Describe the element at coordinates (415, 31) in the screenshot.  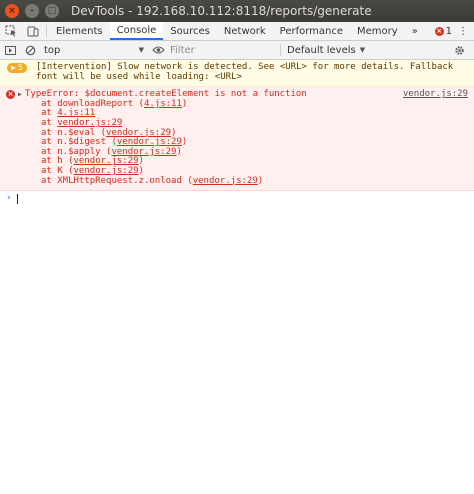
I see `more-tabs-button: »` at that location.